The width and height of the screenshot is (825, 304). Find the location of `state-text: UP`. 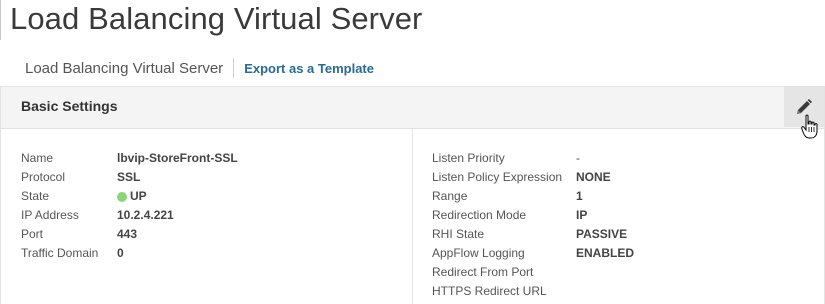

state-text: UP is located at coordinates (138, 196).